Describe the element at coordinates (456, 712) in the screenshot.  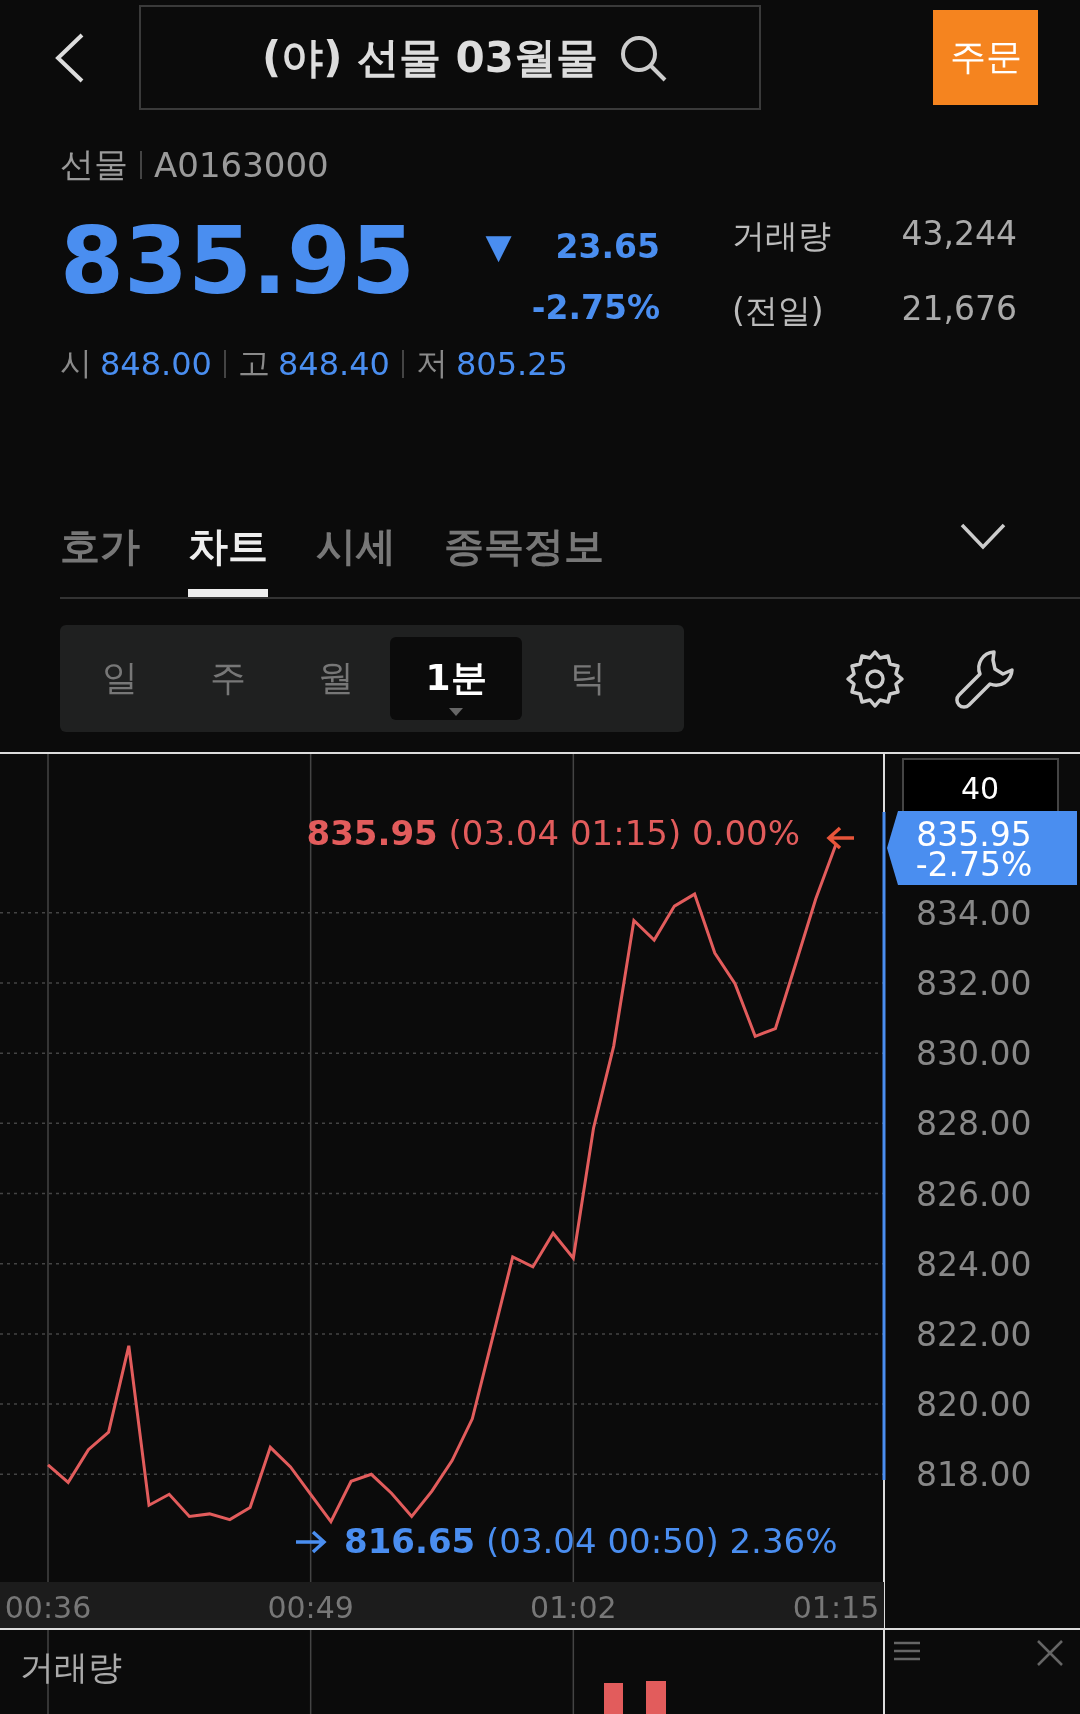
I see `caret-icon` at that location.